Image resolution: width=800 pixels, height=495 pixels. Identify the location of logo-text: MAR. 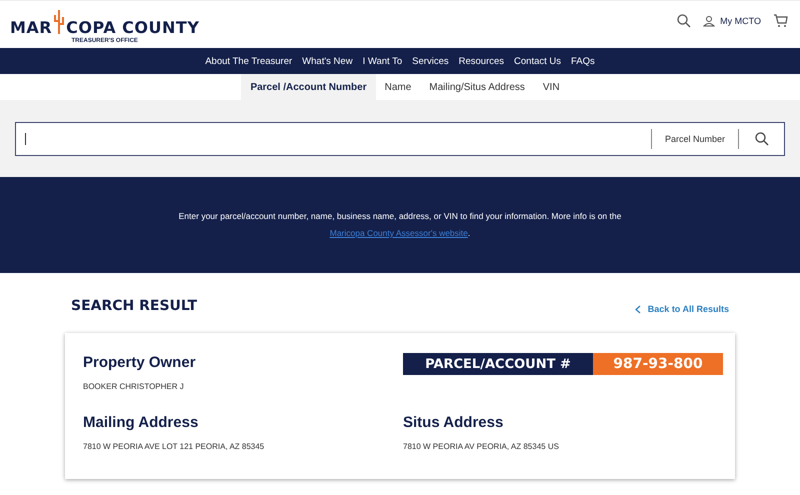
(31, 28).